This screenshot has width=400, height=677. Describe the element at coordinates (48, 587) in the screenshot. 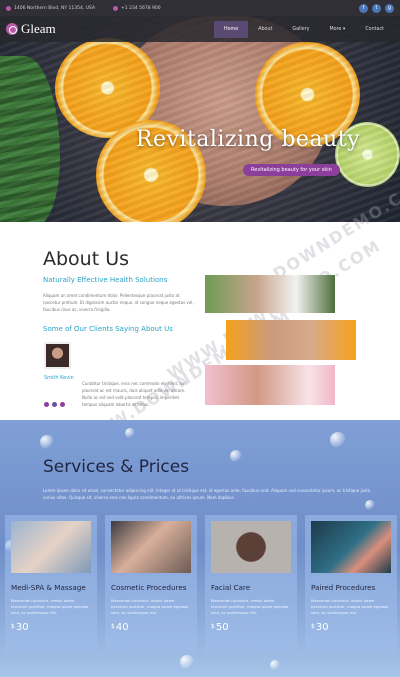

I see `service-title: Medi-SPA & Massage` at that location.